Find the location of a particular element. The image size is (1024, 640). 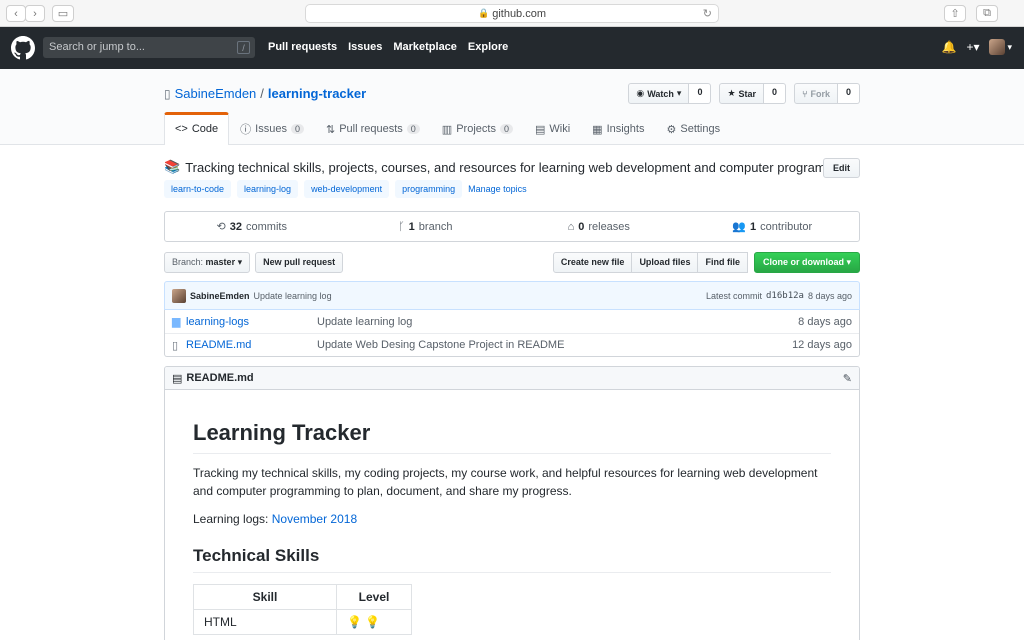

create-file-button: Create new file is located at coordinates (592, 262).